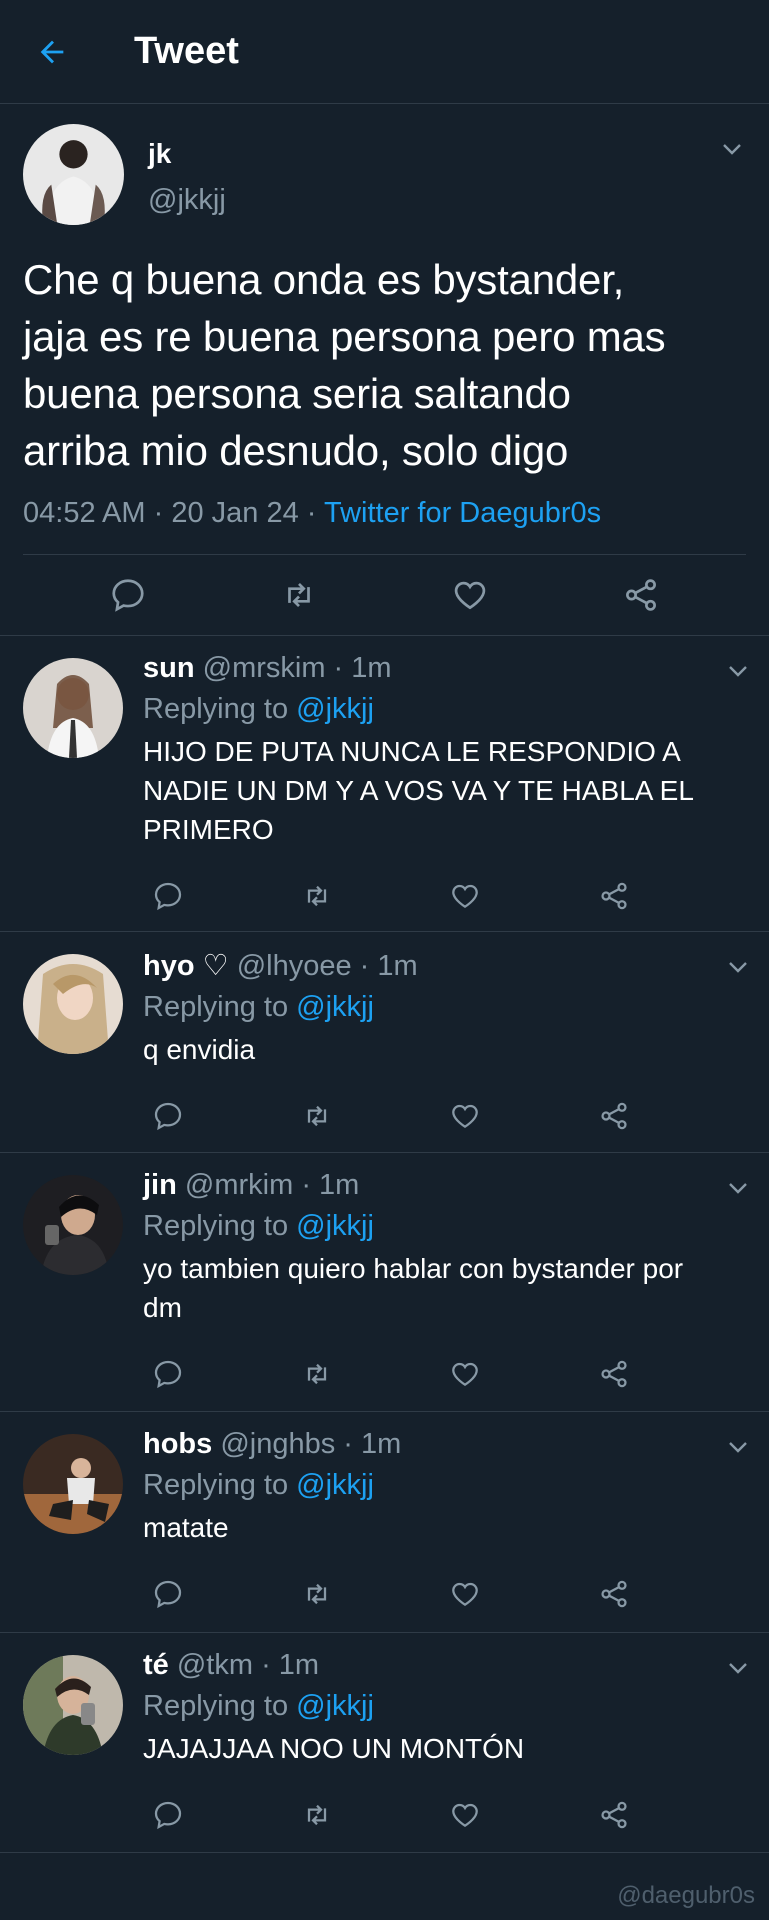  Describe the element at coordinates (384, 52) in the screenshot. I see `top-bar: Tweet` at that location.